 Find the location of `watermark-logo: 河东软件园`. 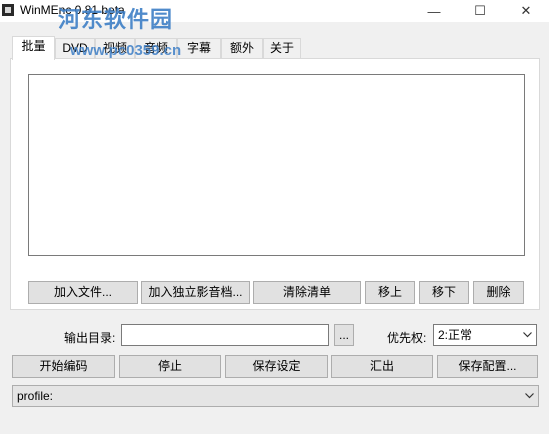

watermark-logo: 河东软件园 is located at coordinates (116, 19).